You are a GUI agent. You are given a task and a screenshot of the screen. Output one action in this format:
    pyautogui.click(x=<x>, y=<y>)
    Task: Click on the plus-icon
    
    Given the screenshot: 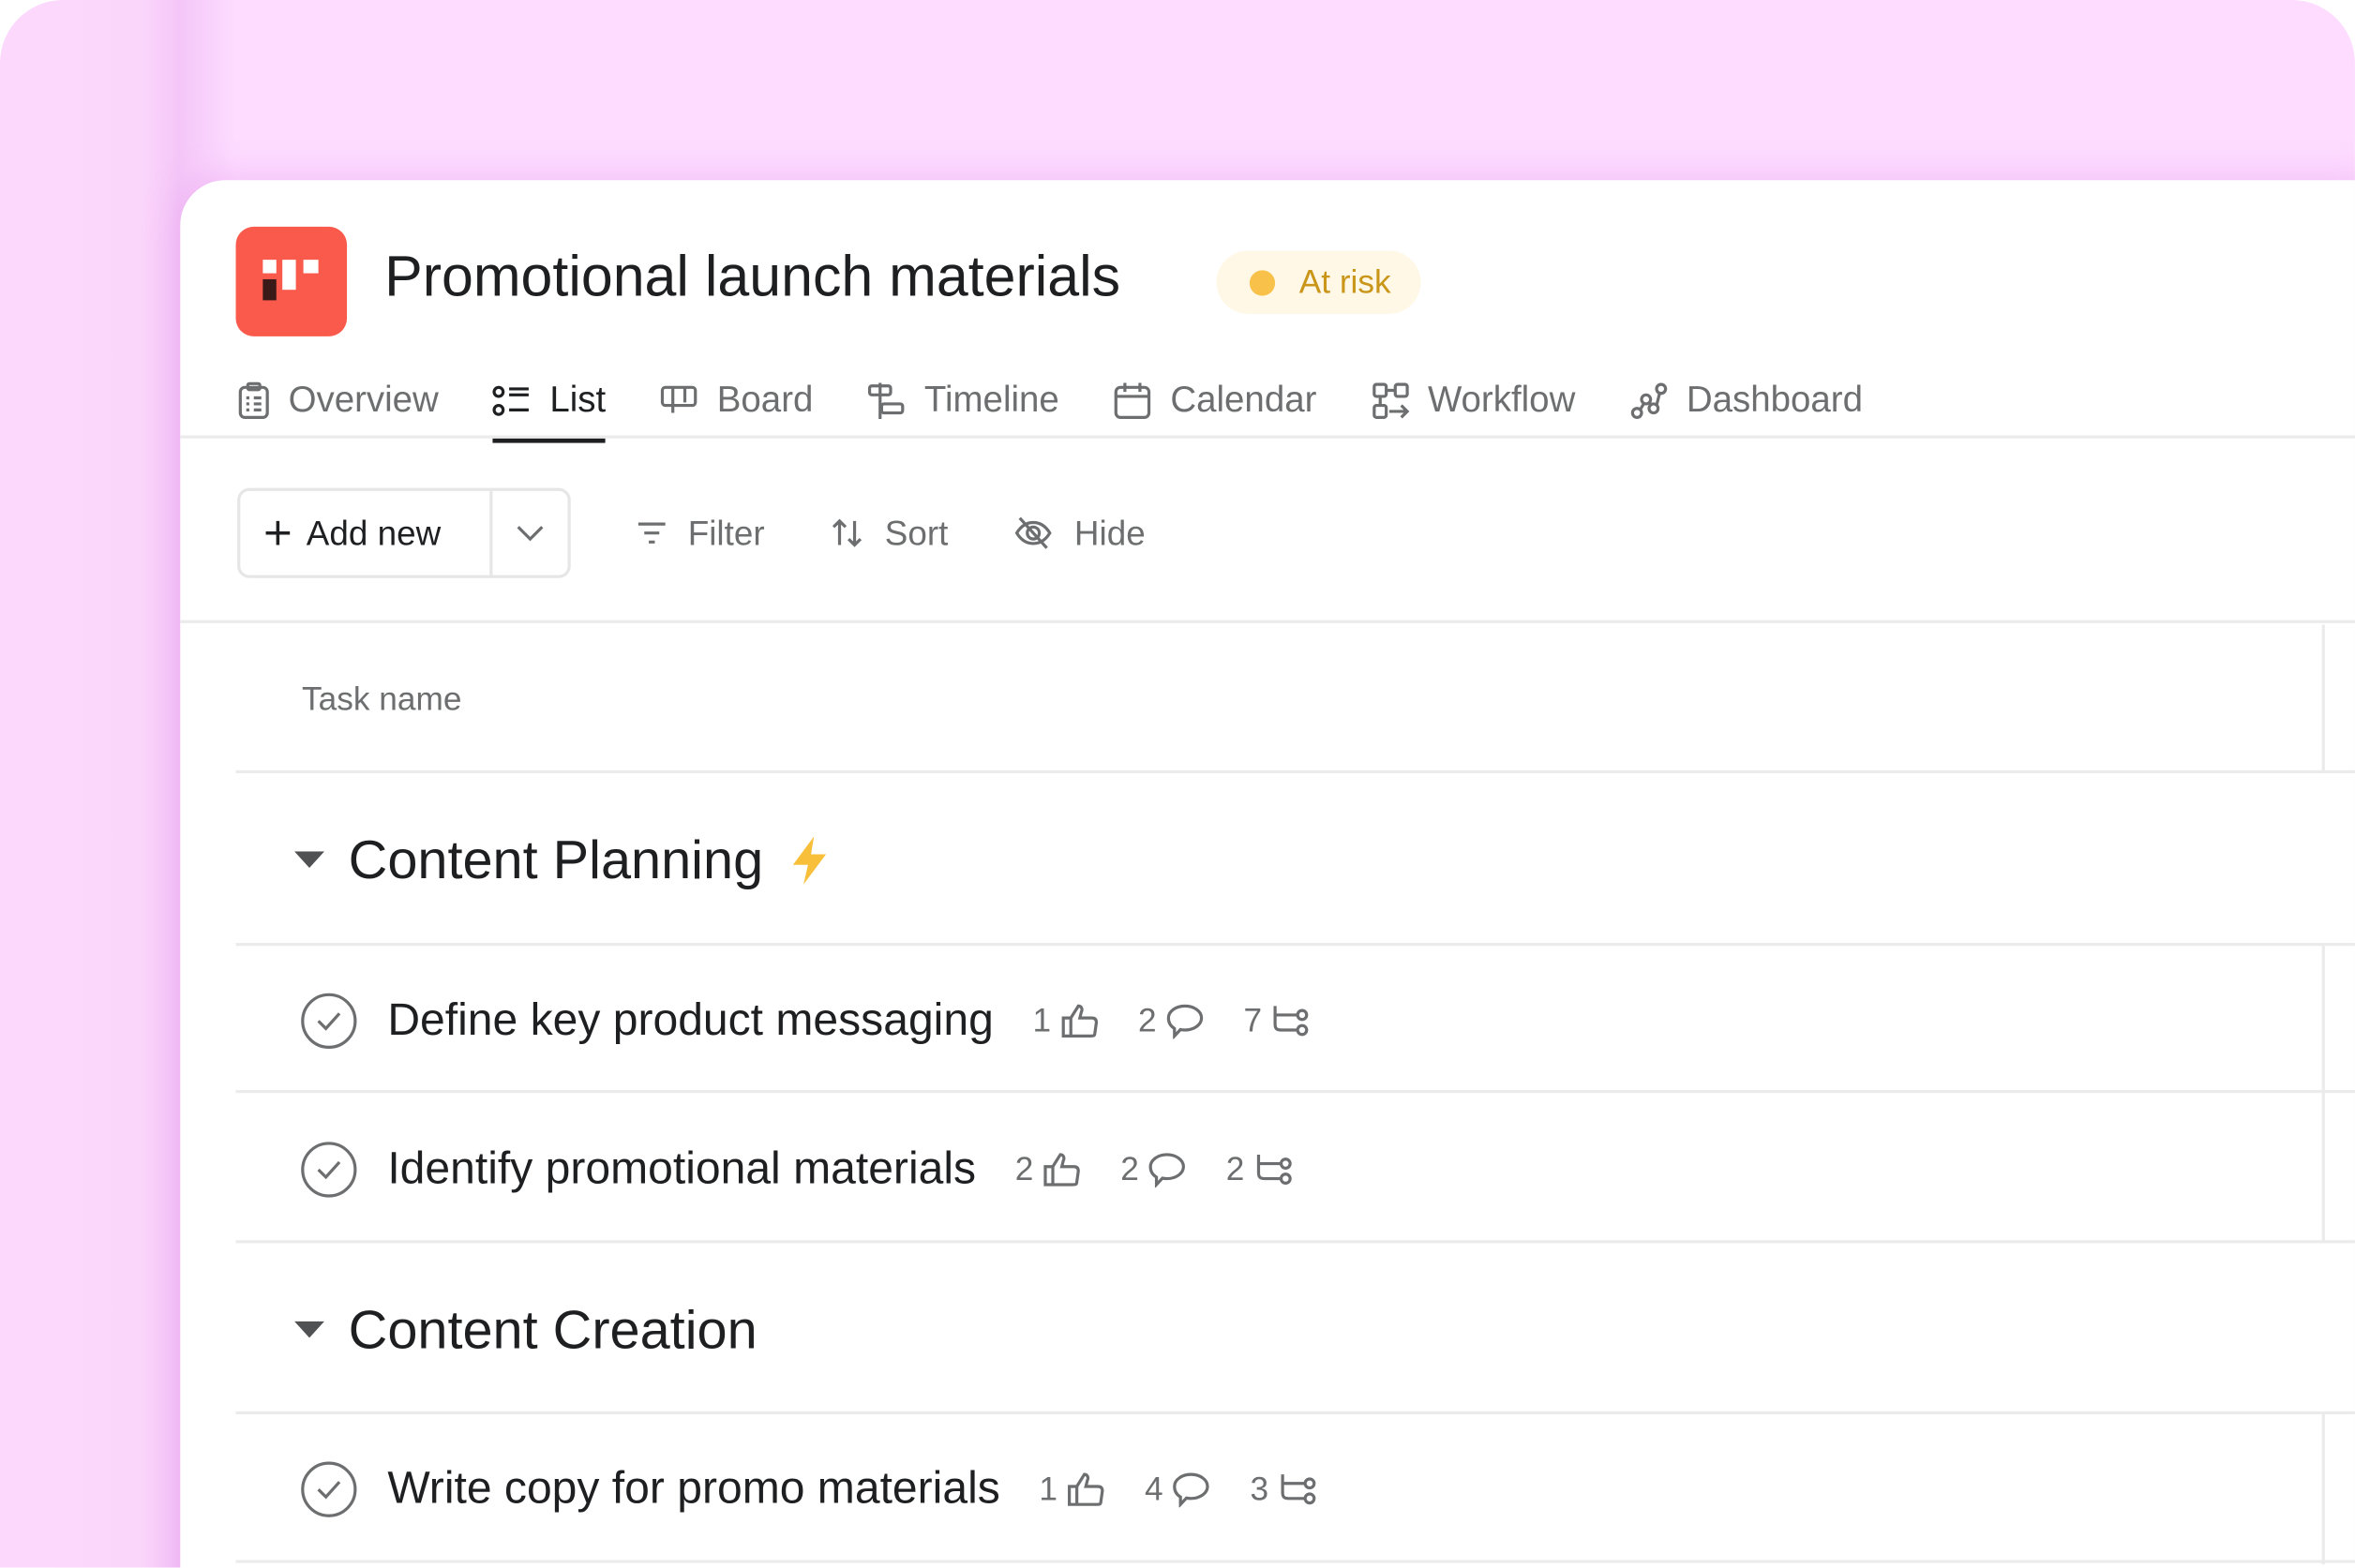 What is the action you would take?
    pyautogui.click(x=278, y=533)
    